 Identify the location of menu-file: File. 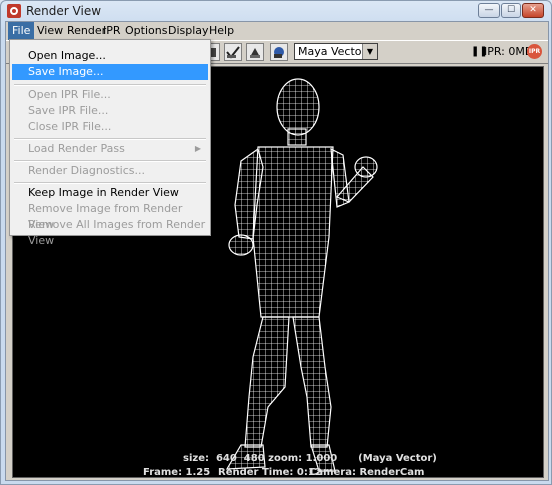
(21, 31).